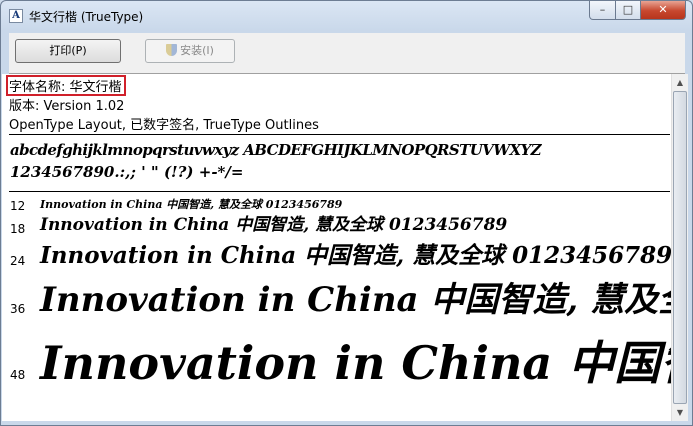 This screenshot has height=426, width=693. I want to click on font-name-line: 字体名称: 华文行楷, so click(65, 87).